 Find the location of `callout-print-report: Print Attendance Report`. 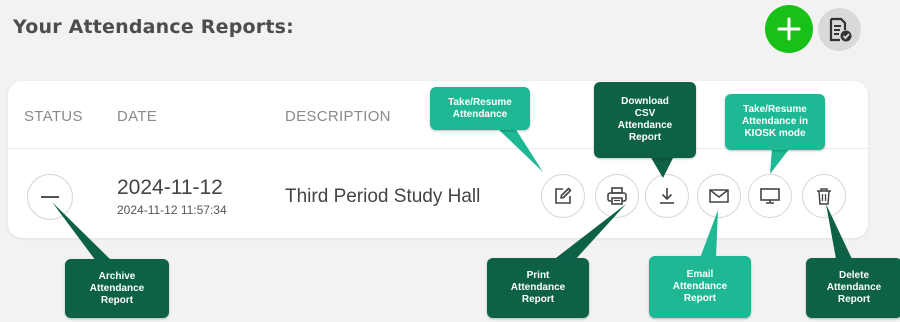

callout-print-report: Print Attendance Report is located at coordinates (538, 288).